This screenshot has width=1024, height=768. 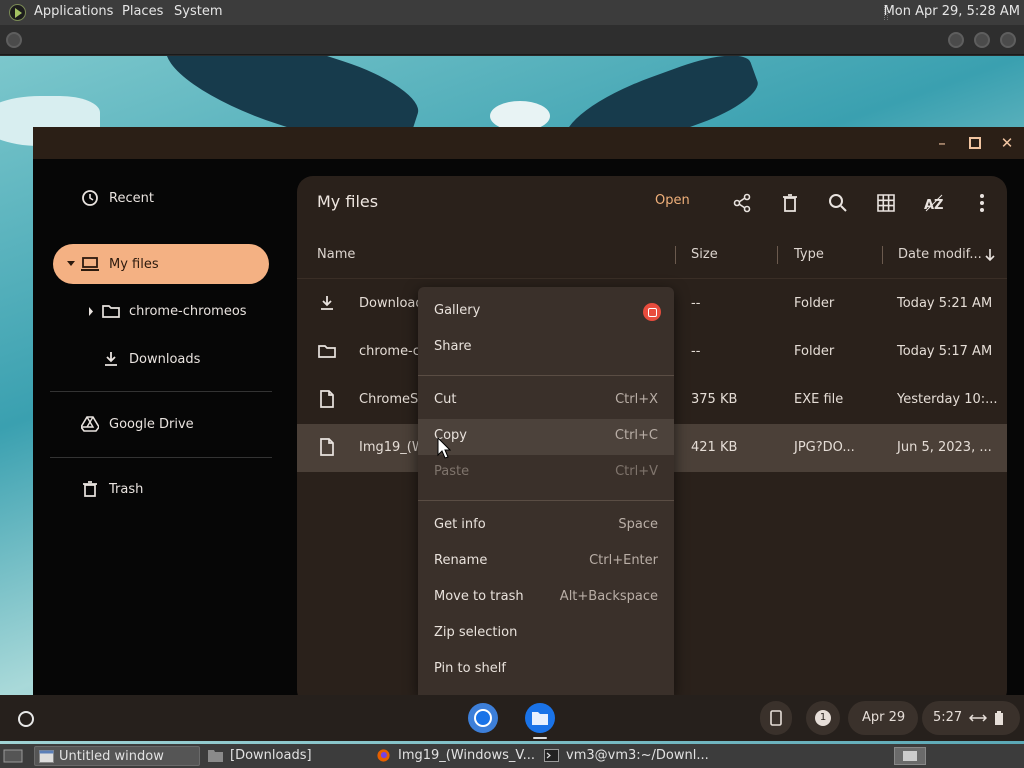 What do you see at coordinates (971, 718) in the screenshot?
I see `status-tray-button: 5:27` at bounding box center [971, 718].